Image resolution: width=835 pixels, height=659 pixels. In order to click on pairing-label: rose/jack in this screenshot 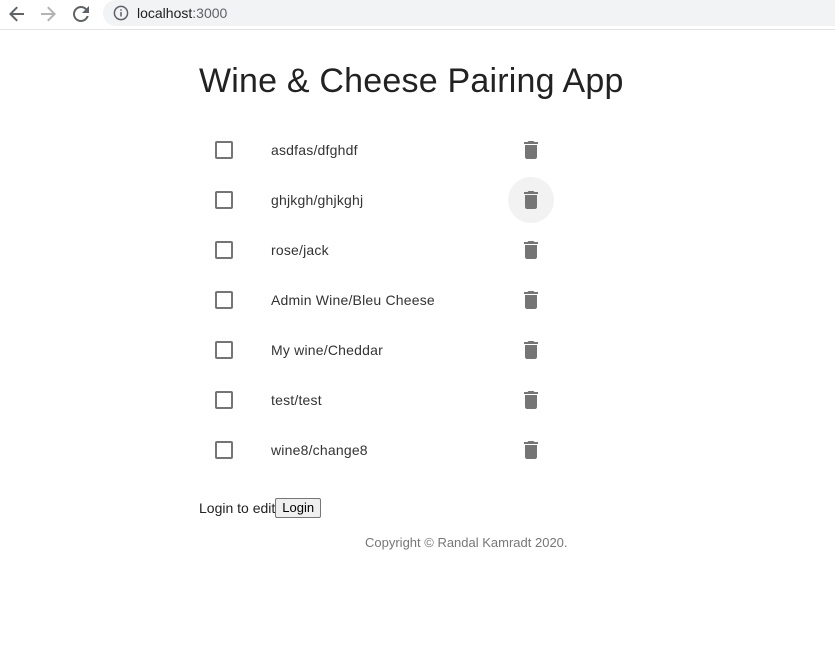, I will do `click(300, 250)`.